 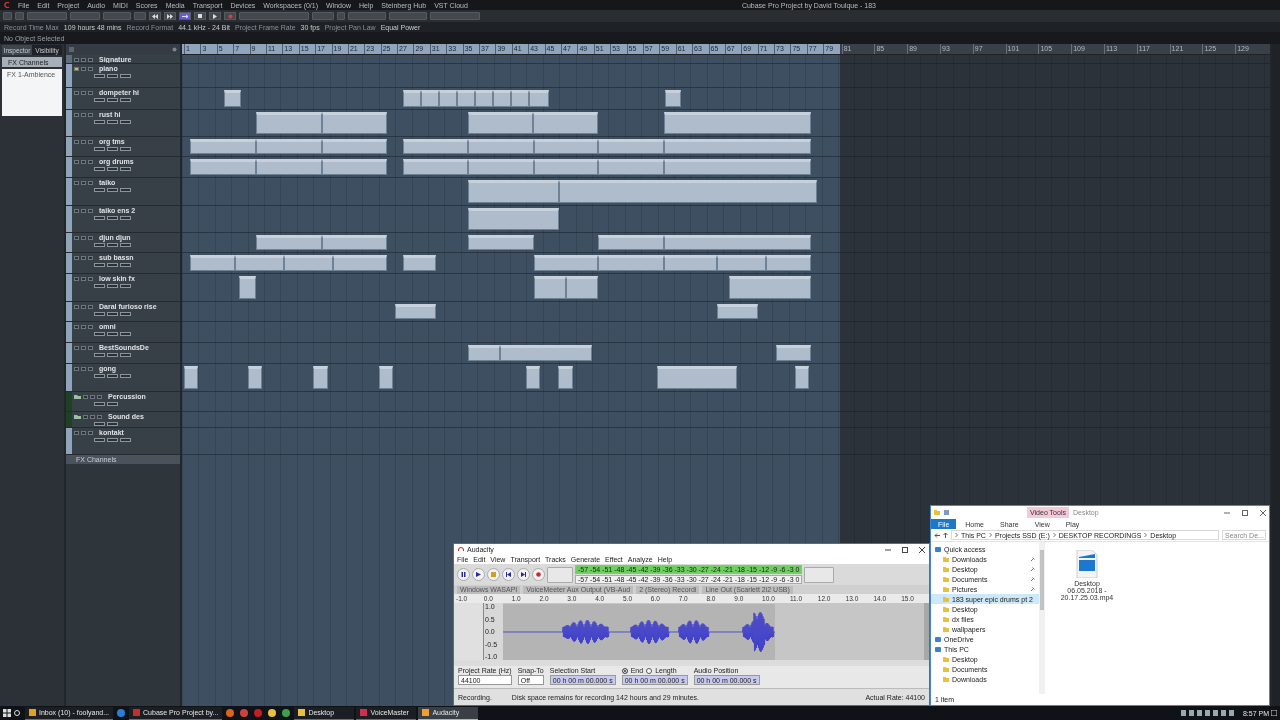 I want to click on pause-button, so click(x=463, y=574).